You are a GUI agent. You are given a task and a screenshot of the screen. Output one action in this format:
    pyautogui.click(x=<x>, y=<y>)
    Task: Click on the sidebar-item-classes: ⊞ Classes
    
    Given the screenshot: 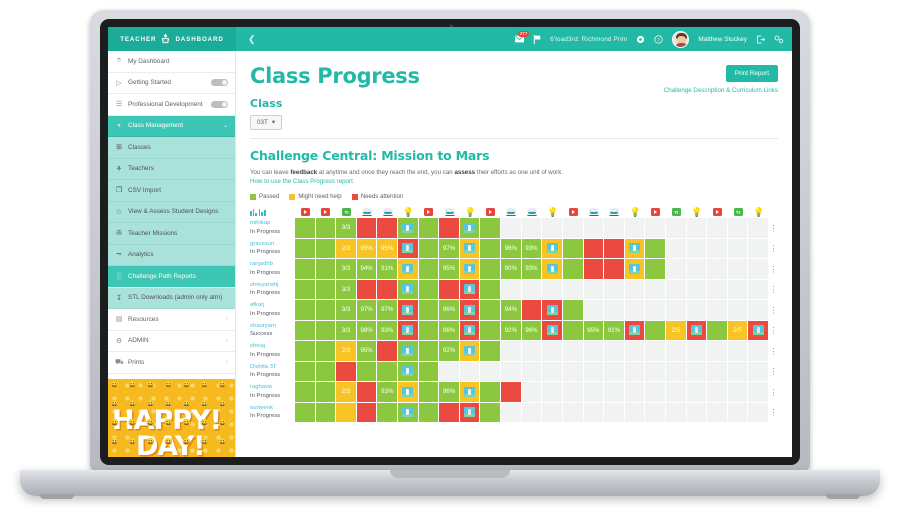 What is the action you would take?
    pyautogui.click(x=171, y=148)
    